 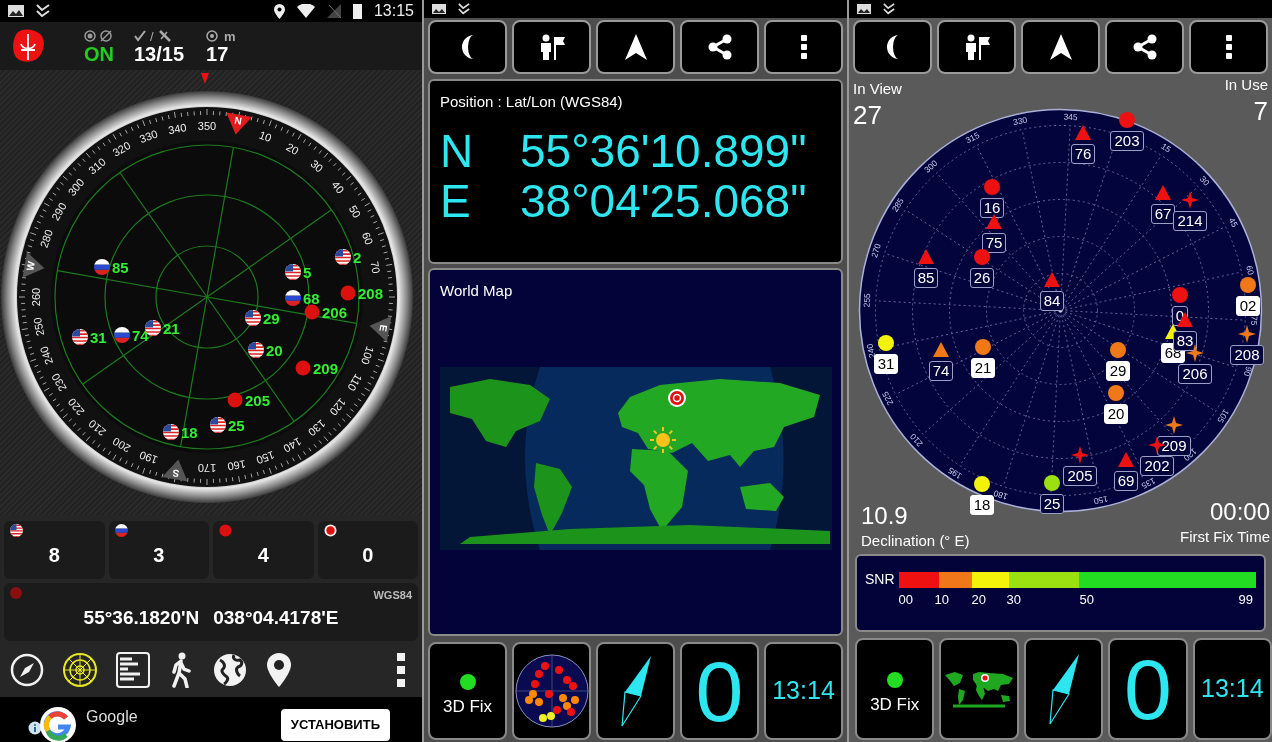 What do you see at coordinates (16, 11) in the screenshot?
I see `image-icon` at bounding box center [16, 11].